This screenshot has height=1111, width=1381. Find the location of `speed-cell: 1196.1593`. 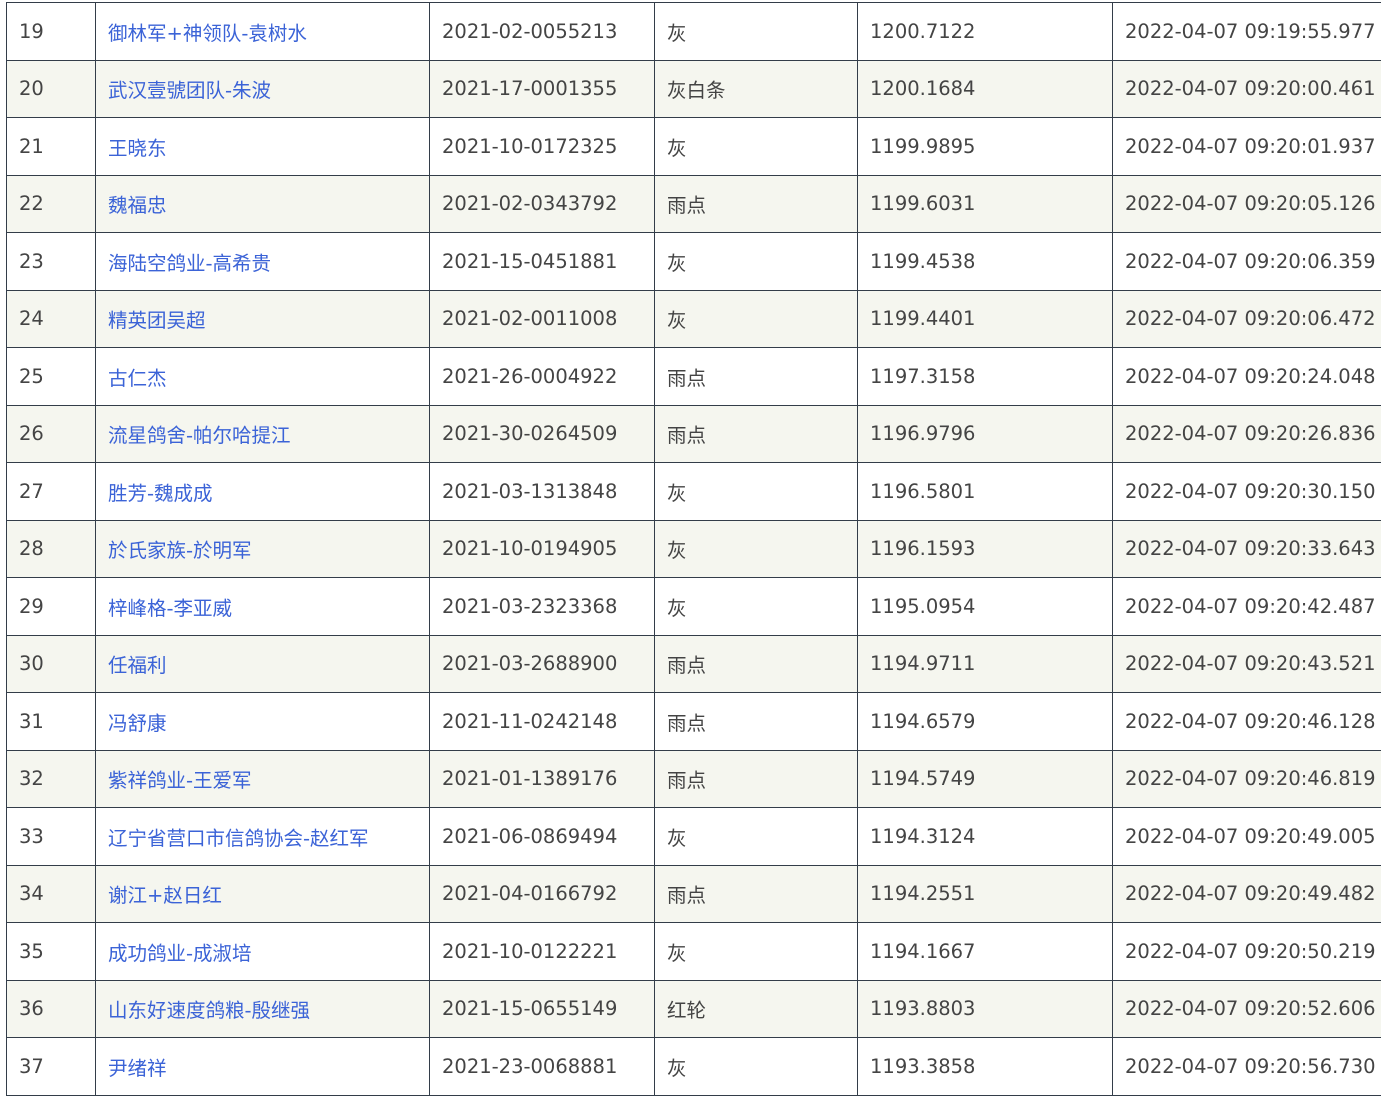

speed-cell: 1196.1593 is located at coordinates (985, 548).